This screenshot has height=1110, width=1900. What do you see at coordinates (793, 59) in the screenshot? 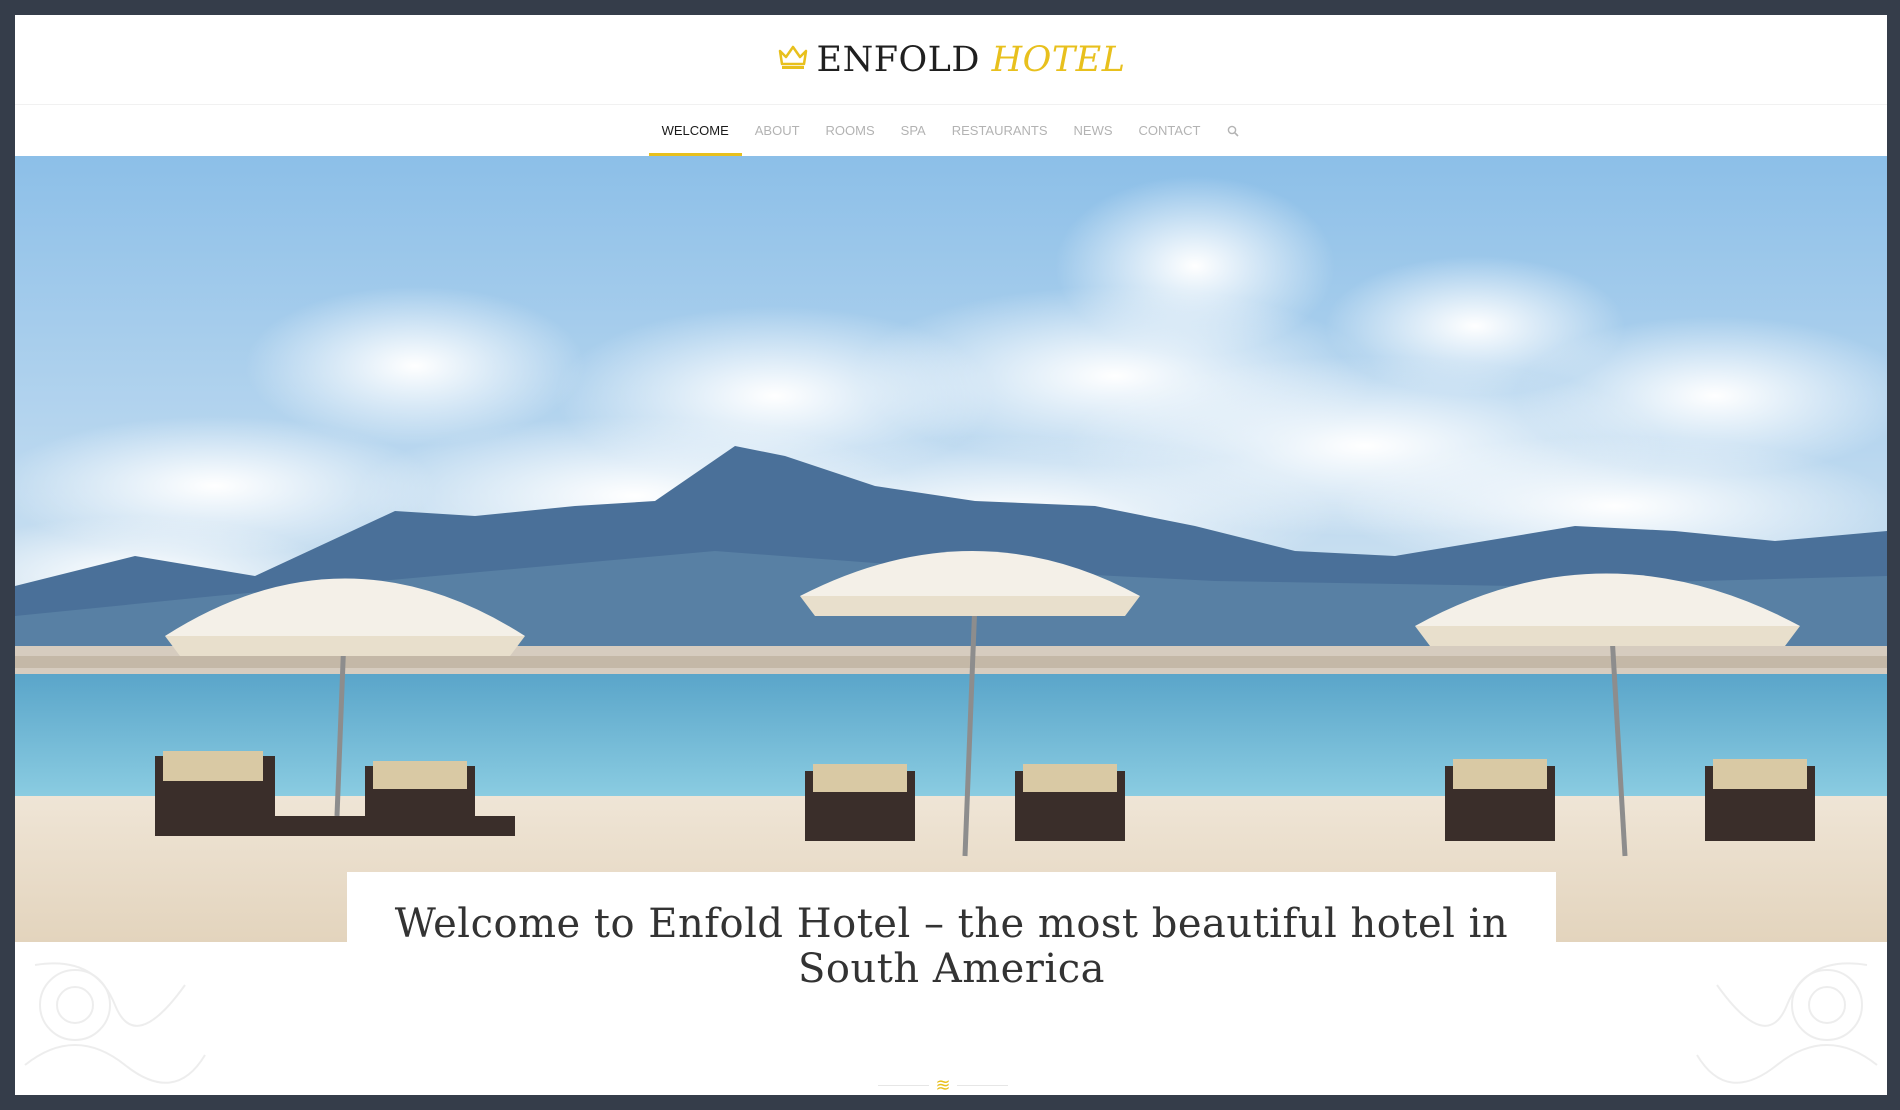
I see `crown-icon` at bounding box center [793, 59].